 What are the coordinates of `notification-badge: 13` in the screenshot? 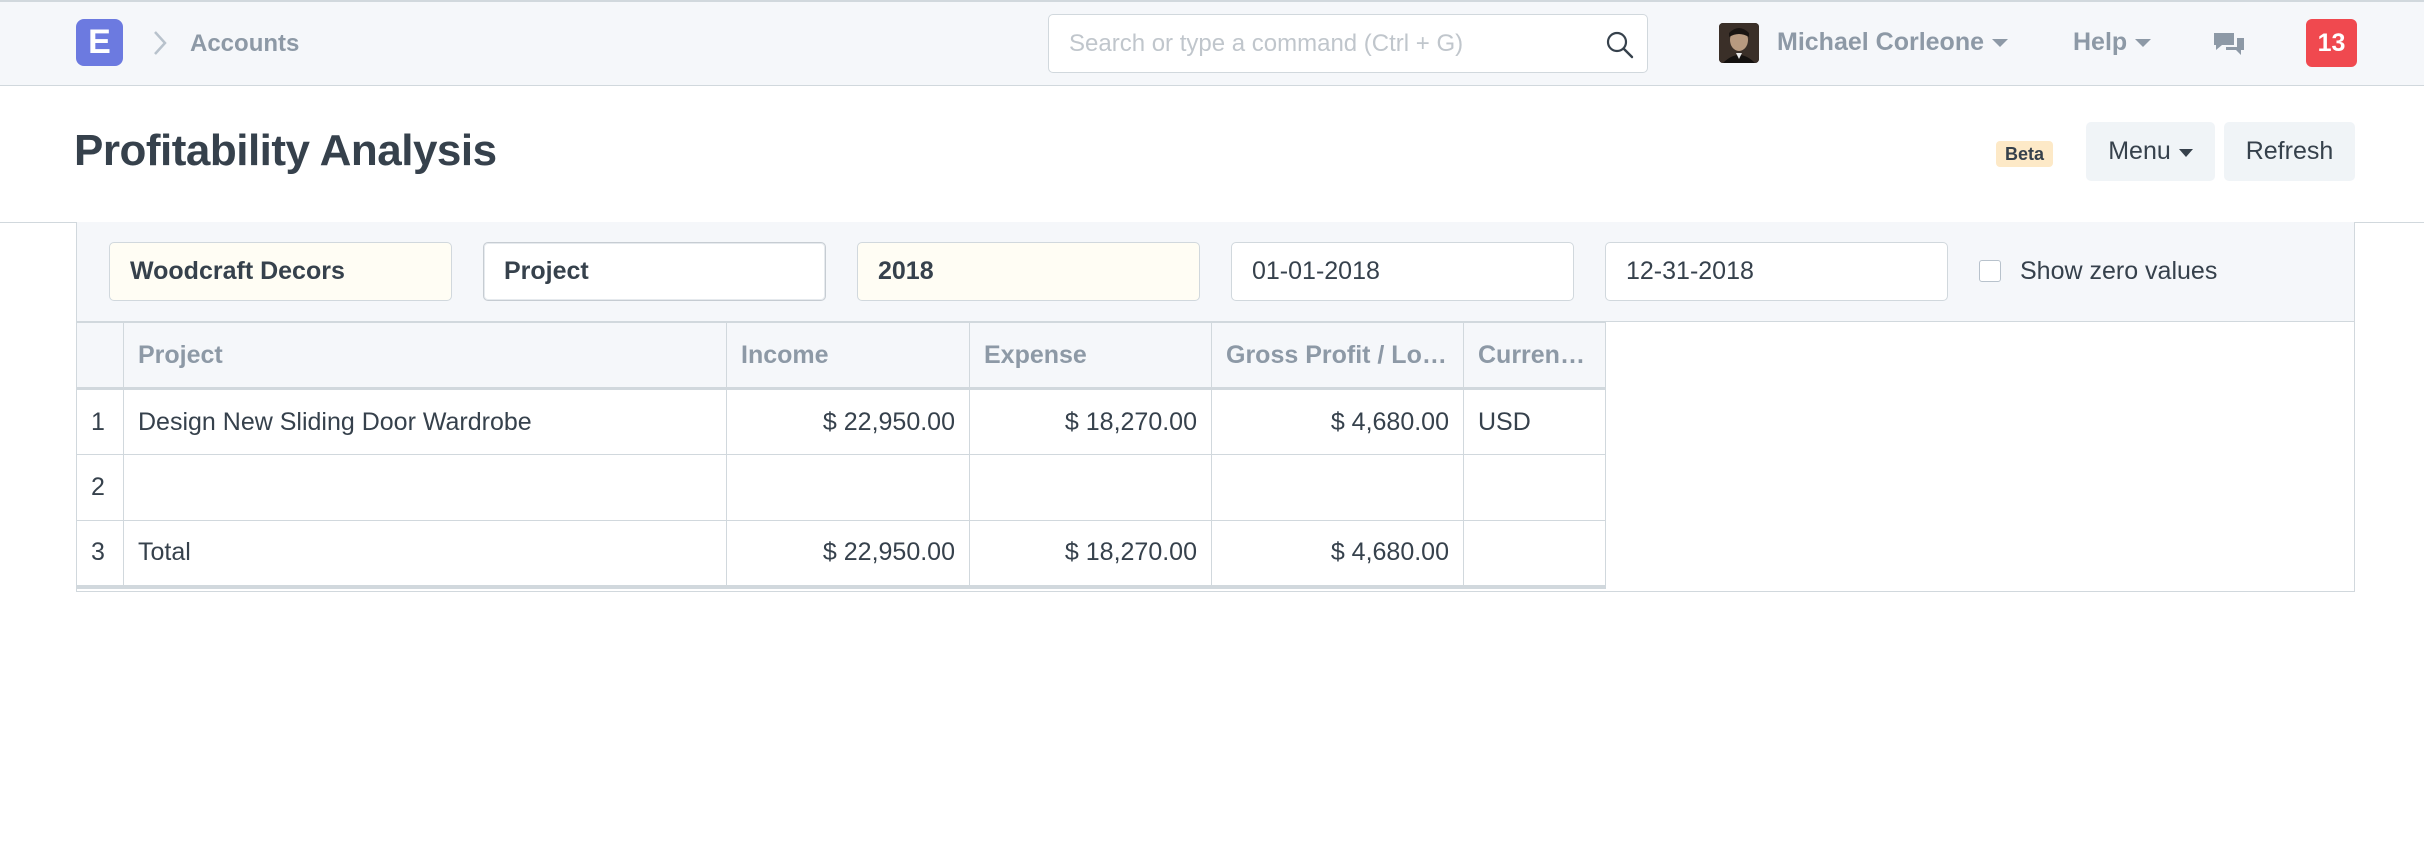 It's located at (2331, 43).